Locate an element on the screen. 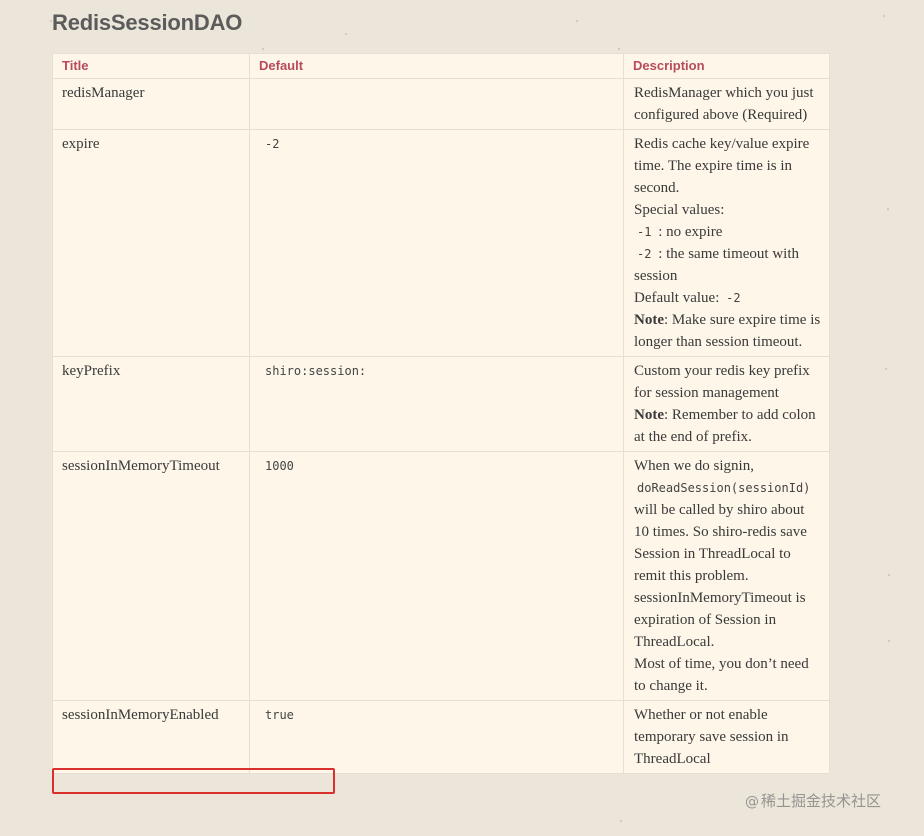 The width and height of the screenshot is (924, 836). description-line: doReadSession(sessionId) is located at coordinates (727, 488).